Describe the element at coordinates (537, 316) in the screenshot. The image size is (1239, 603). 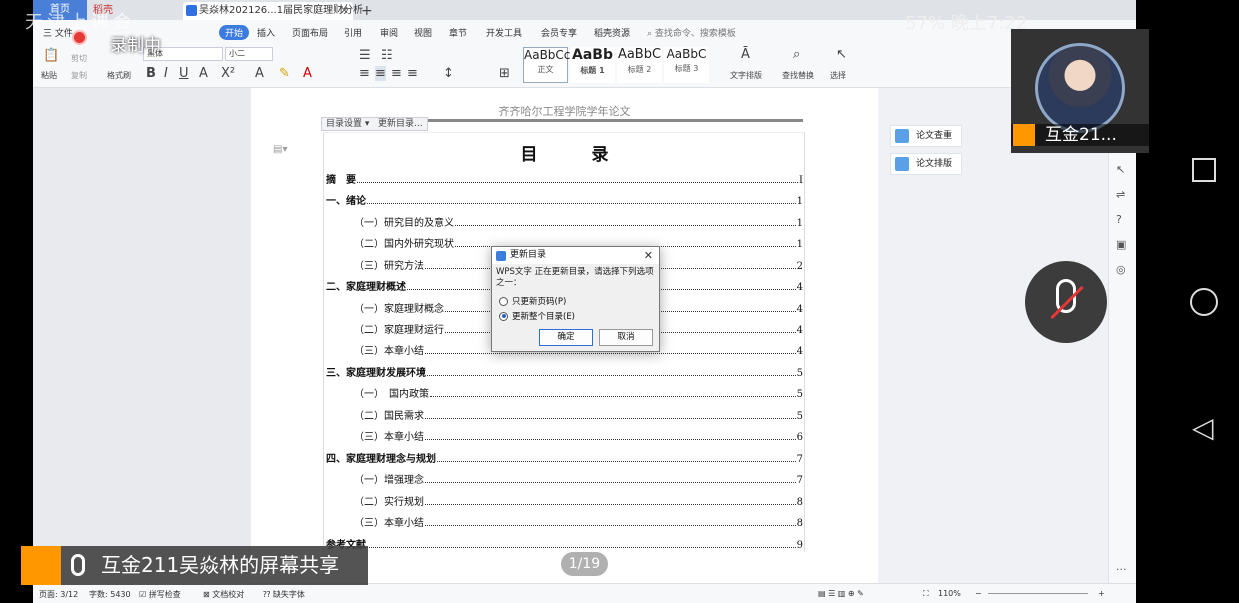
I see `option-entire-toc: 更新整个目录(E)` at that location.